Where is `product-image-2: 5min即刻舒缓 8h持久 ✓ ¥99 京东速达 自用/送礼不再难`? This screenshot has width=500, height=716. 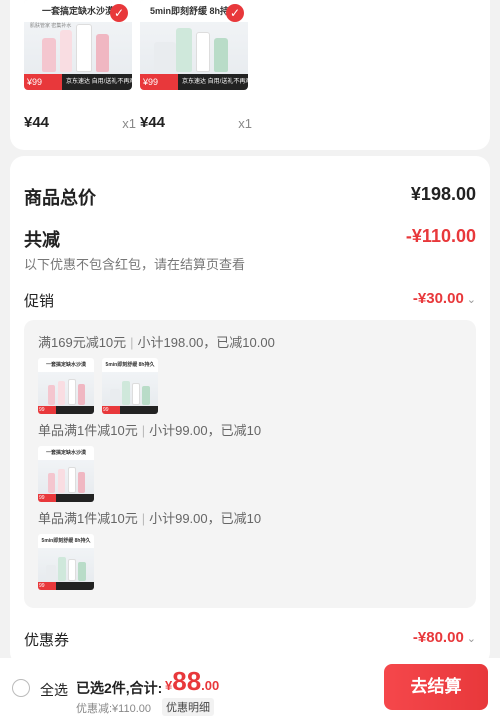 product-image-2: 5min即刻舒缓 8h持久 ✓ ¥99 京东速达 自用/送礼不再难 is located at coordinates (194, 45).